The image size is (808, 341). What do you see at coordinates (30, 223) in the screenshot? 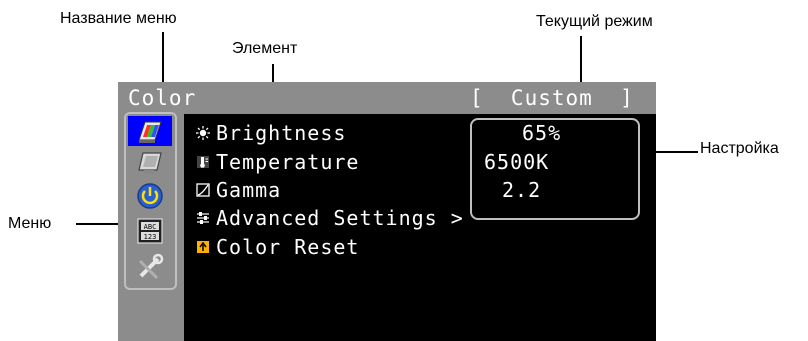
I see `menu-callout: Меню` at bounding box center [30, 223].